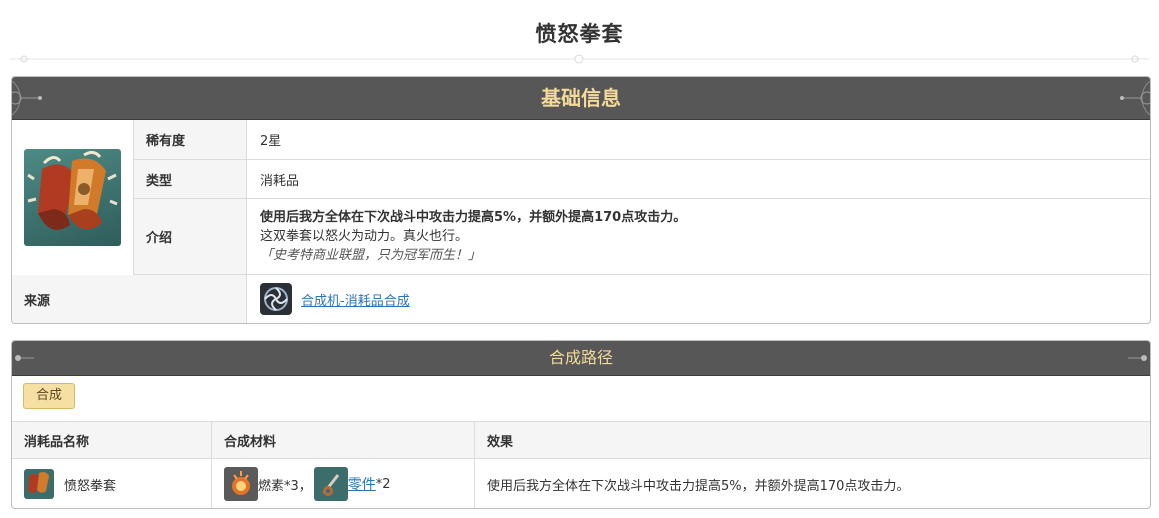 The height and width of the screenshot is (518, 1159). I want to click on material-1-qty: *3，, so click(298, 486).